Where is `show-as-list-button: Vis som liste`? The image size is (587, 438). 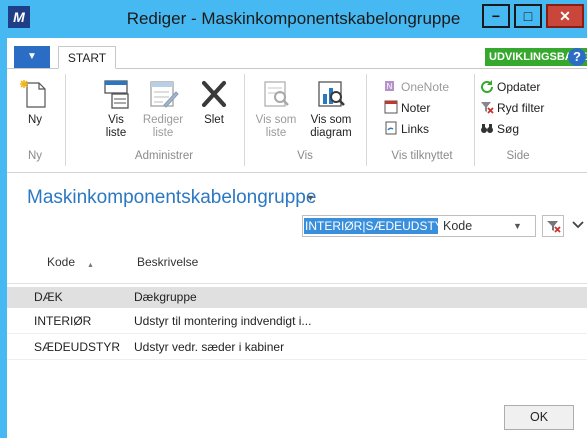 show-as-list-button: Vis som liste is located at coordinates (276, 109).